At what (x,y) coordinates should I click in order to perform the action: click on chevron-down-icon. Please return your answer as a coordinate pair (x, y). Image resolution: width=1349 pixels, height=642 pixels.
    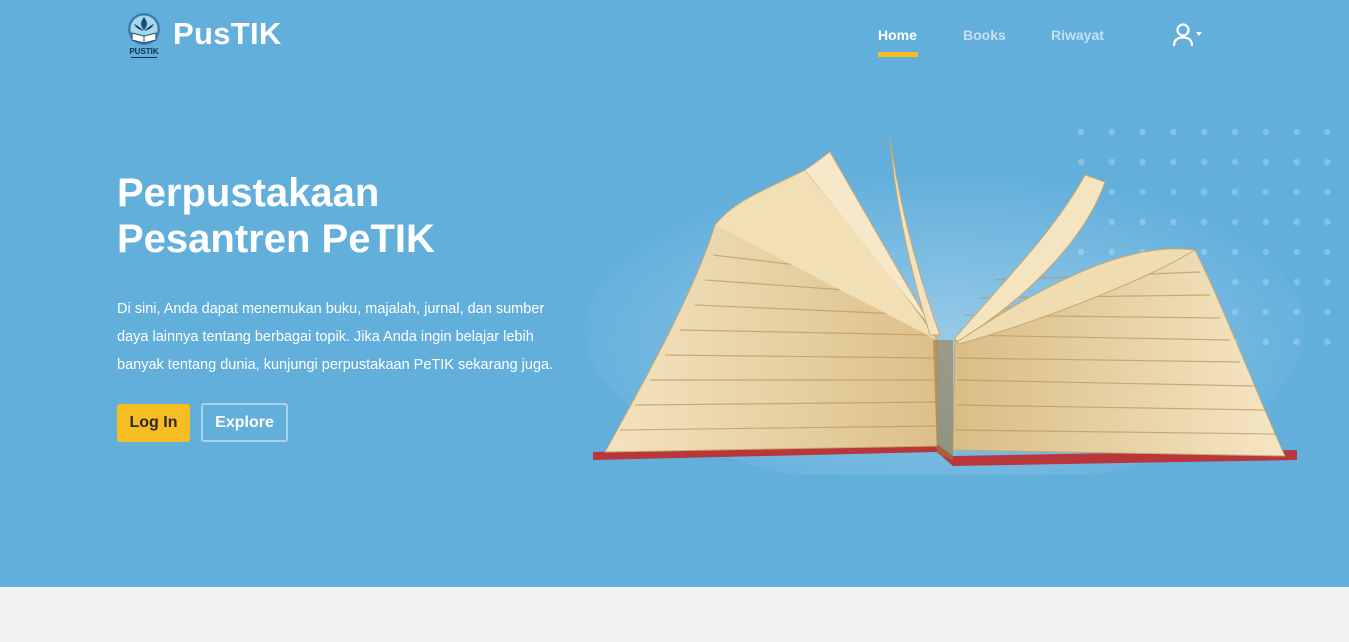
    Looking at the image, I should click on (1199, 34).